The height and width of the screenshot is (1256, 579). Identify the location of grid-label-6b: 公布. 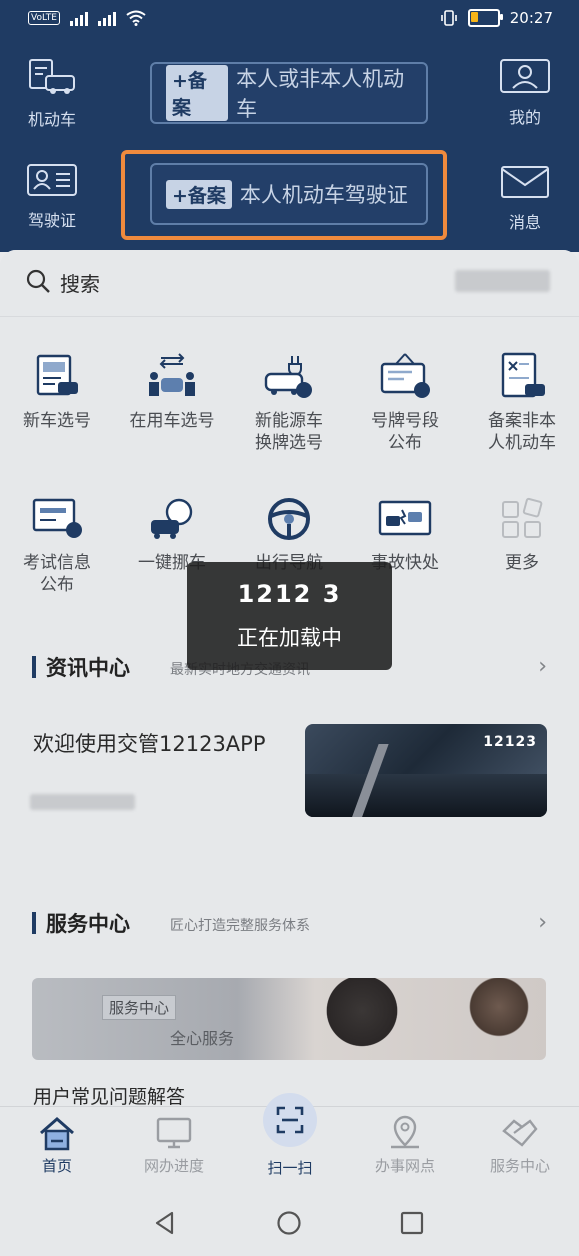
(57, 585).